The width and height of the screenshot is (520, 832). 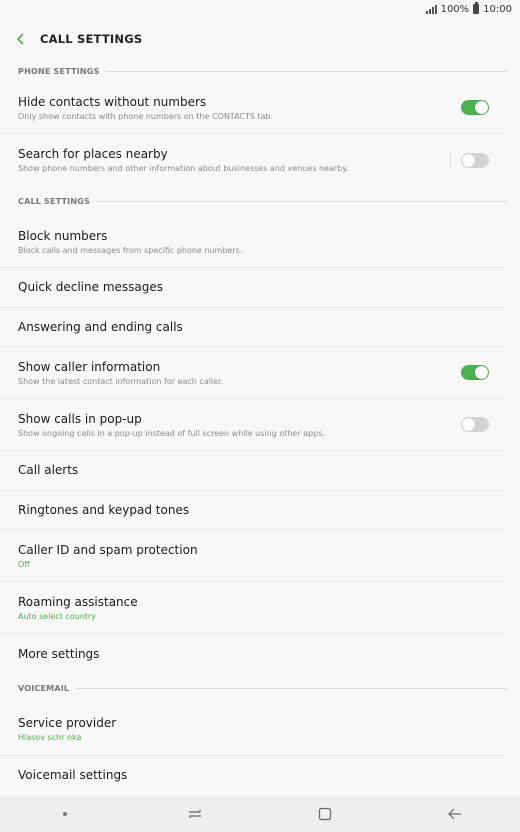 I want to click on quick-decline-setting: Quick decline messages, so click(x=253, y=288).